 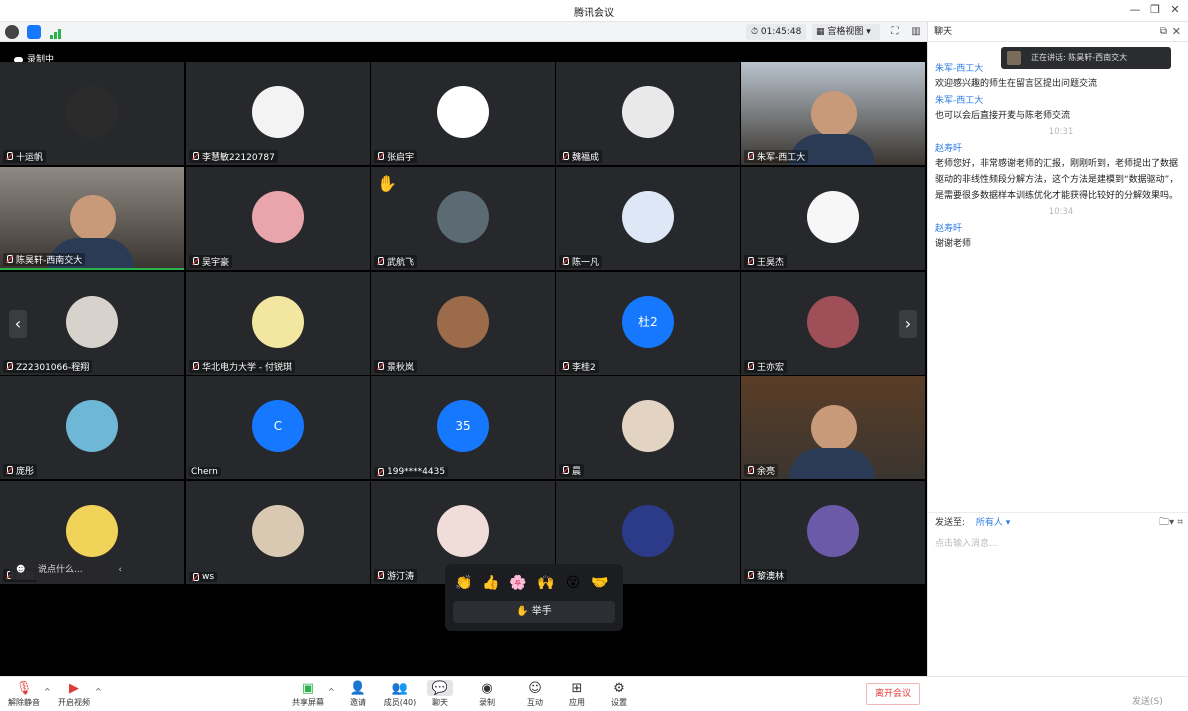 I want to click on fullscreen-icon: ⛶, so click(x=895, y=32).